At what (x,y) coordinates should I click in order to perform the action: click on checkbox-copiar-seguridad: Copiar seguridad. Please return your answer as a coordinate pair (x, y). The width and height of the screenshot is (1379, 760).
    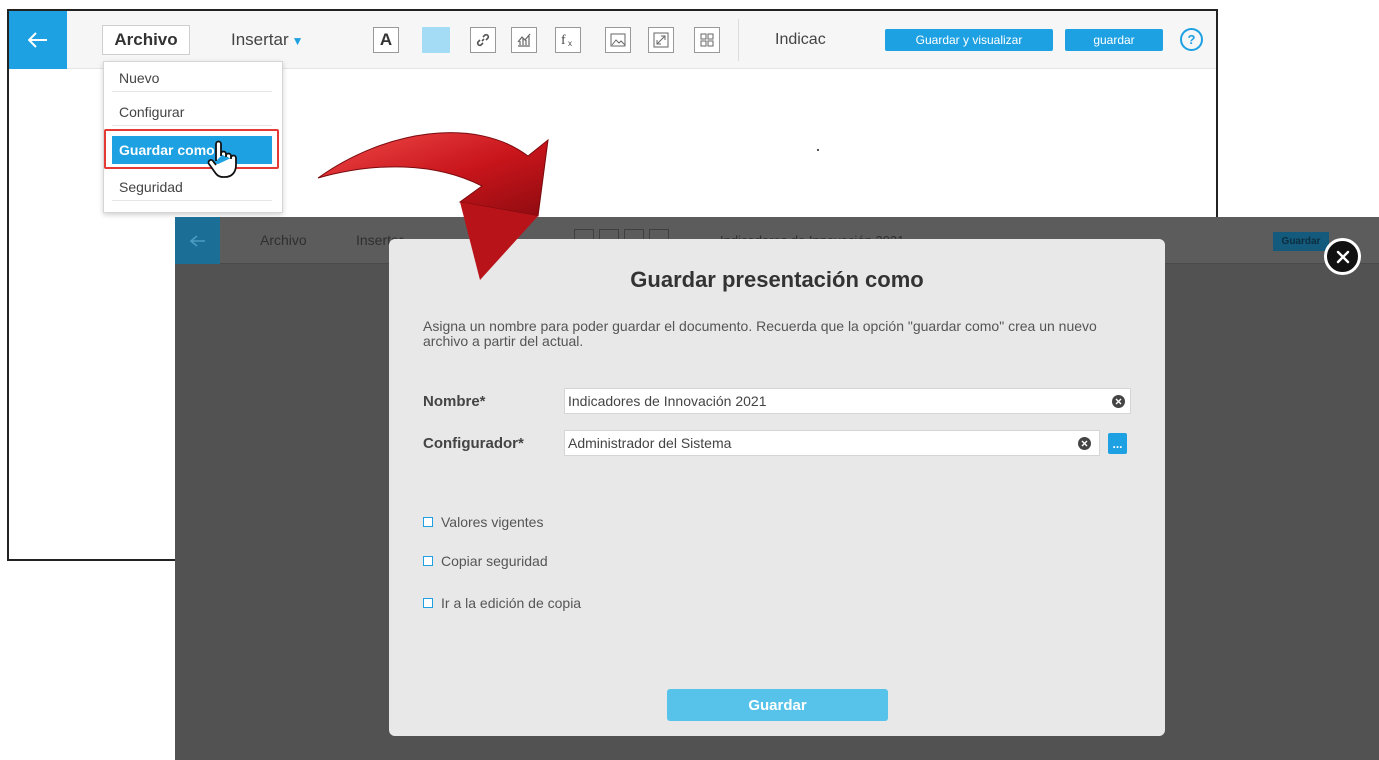
    Looking at the image, I should click on (485, 561).